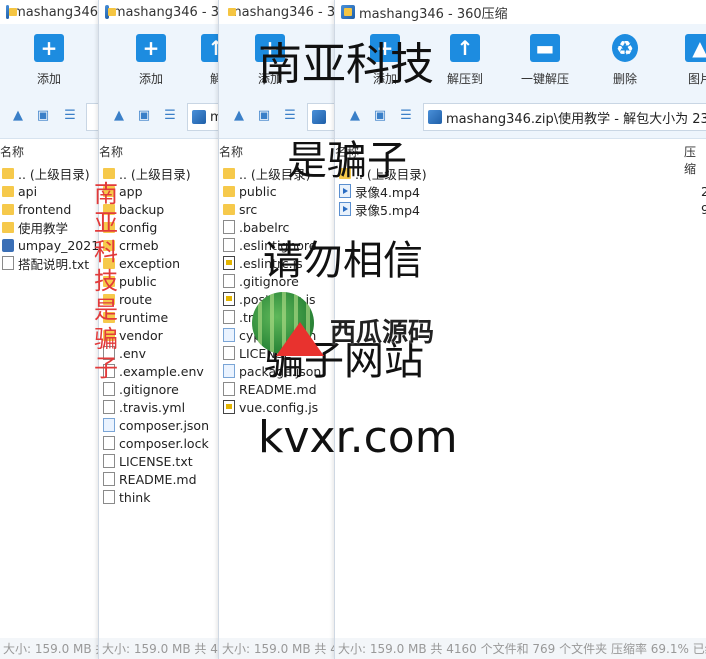 This screenshot has width=706, height=659. What do you see at coordinates (50, 209) in the screenshot?
I see `file-list-row: frontend` at bounding box center [50, 209].